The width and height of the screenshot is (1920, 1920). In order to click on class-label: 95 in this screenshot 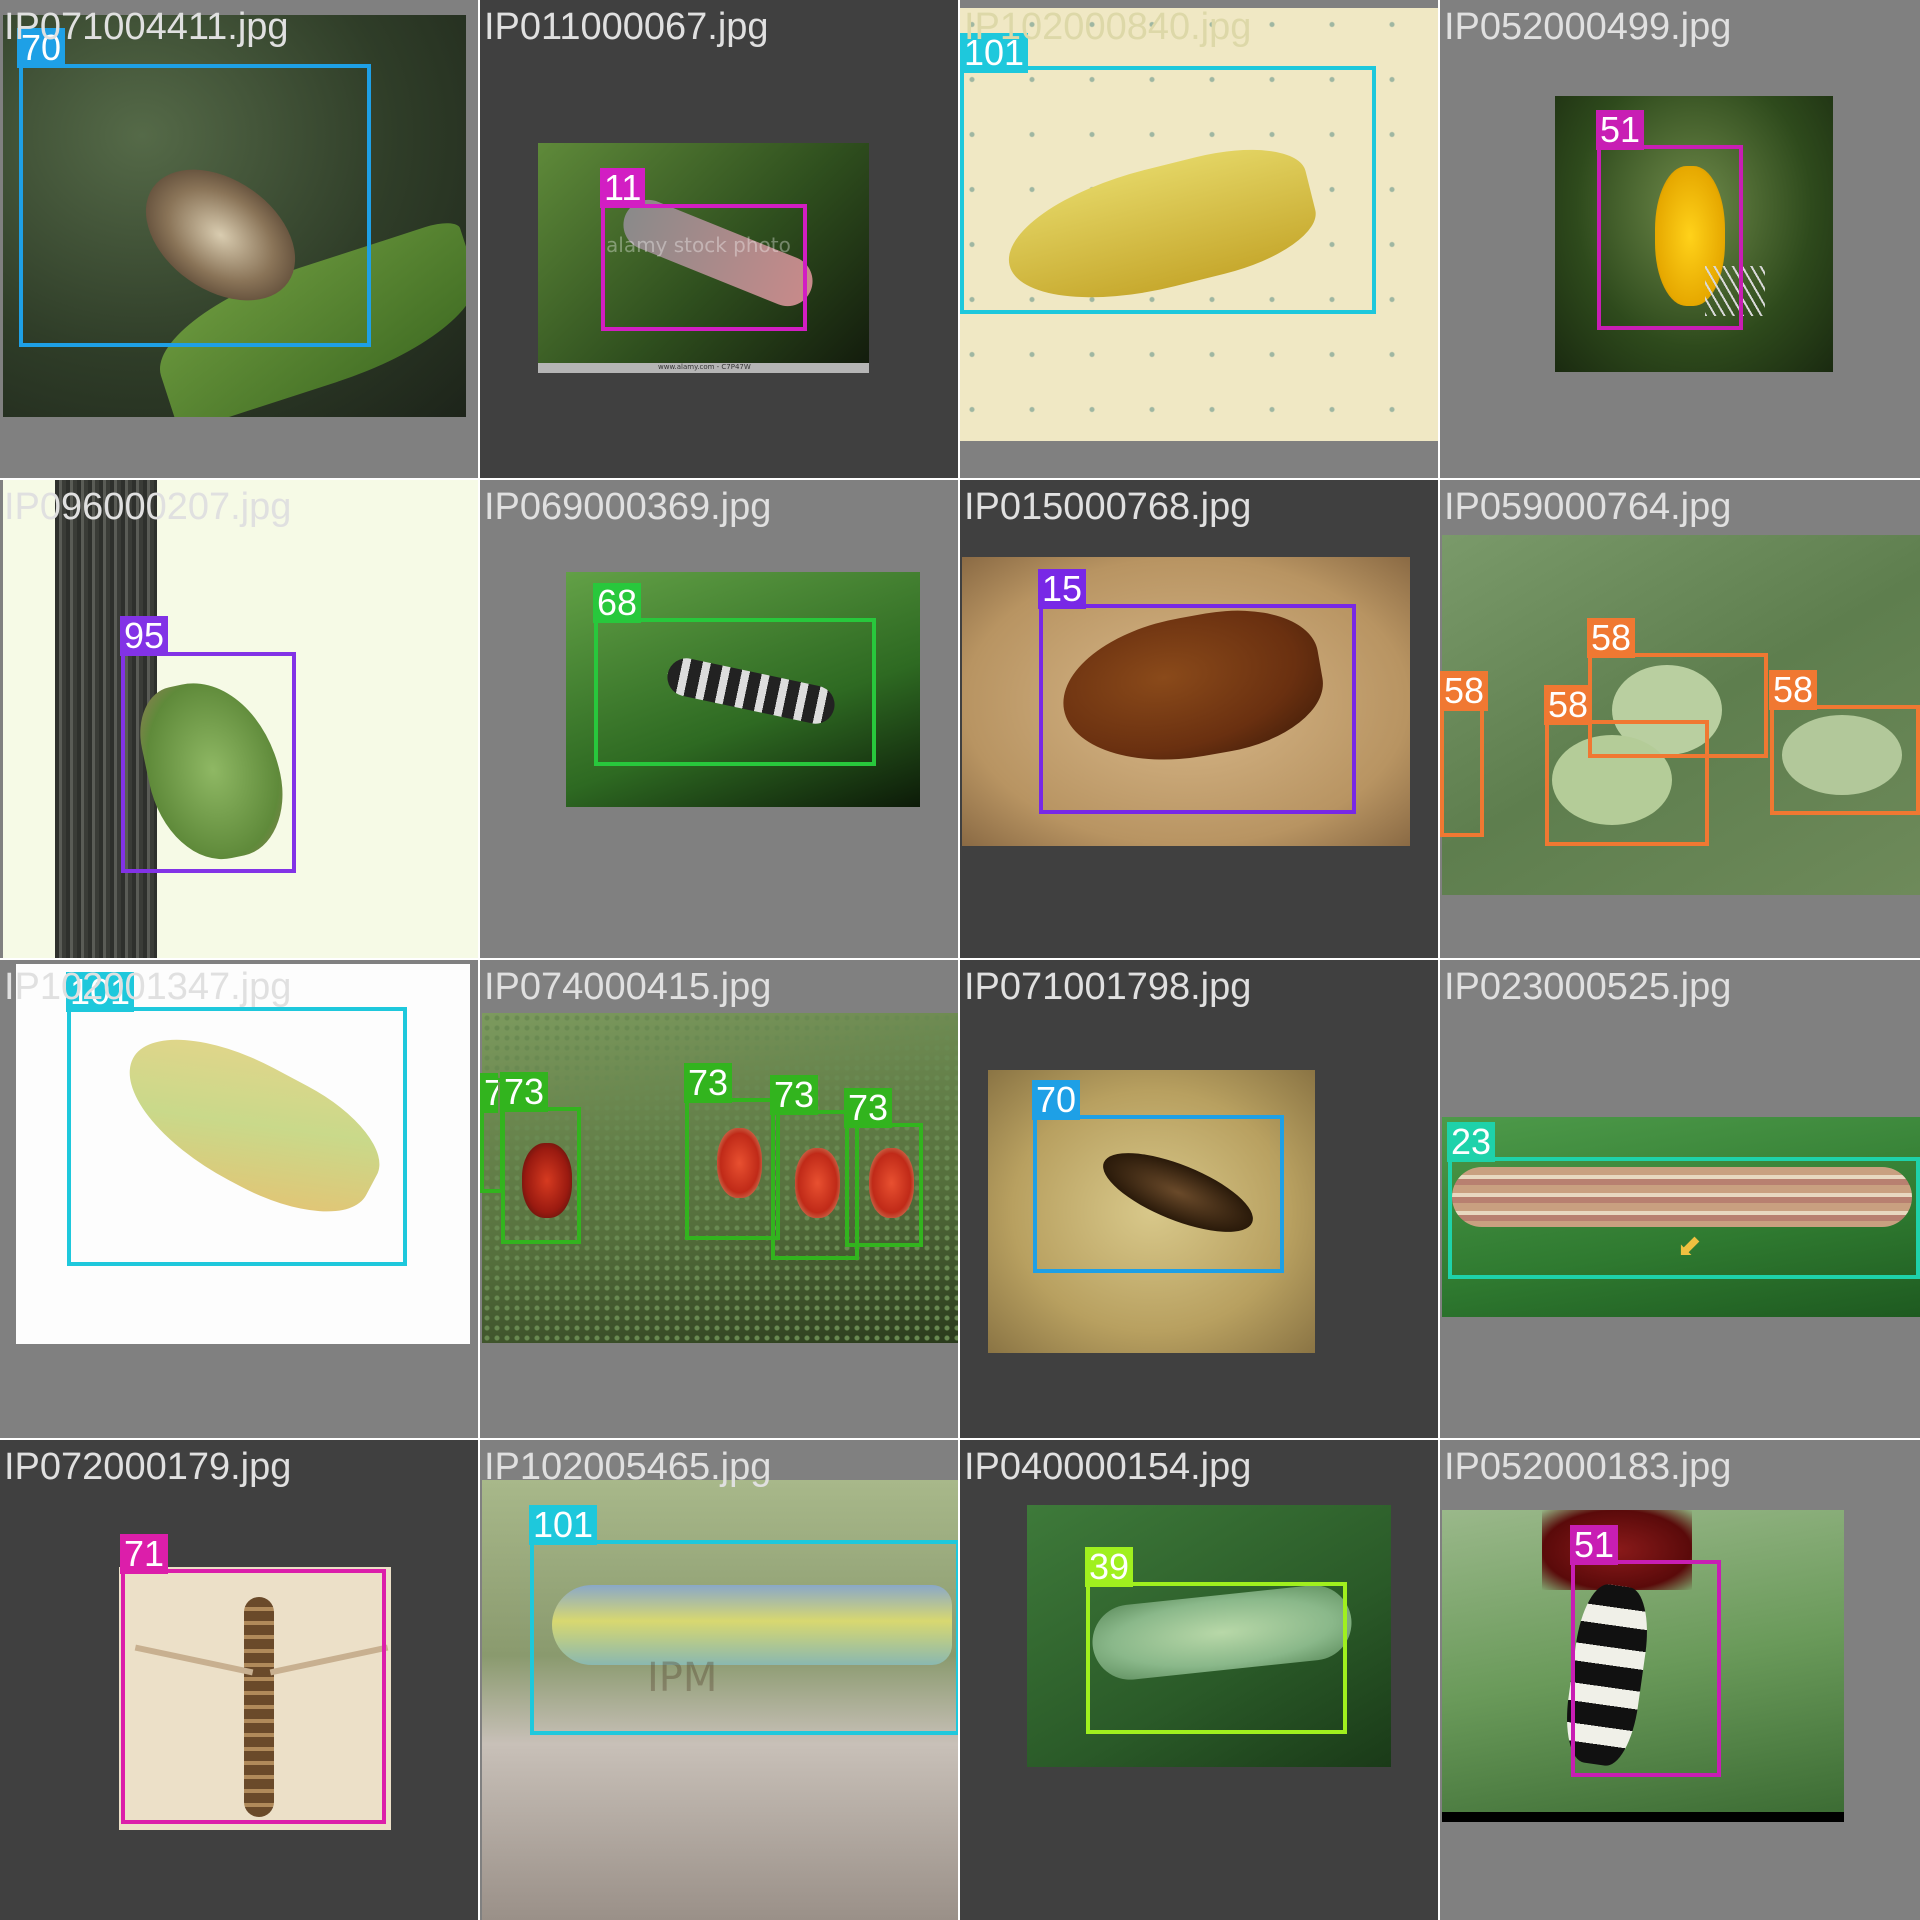, I will do `click(144, 636)`.